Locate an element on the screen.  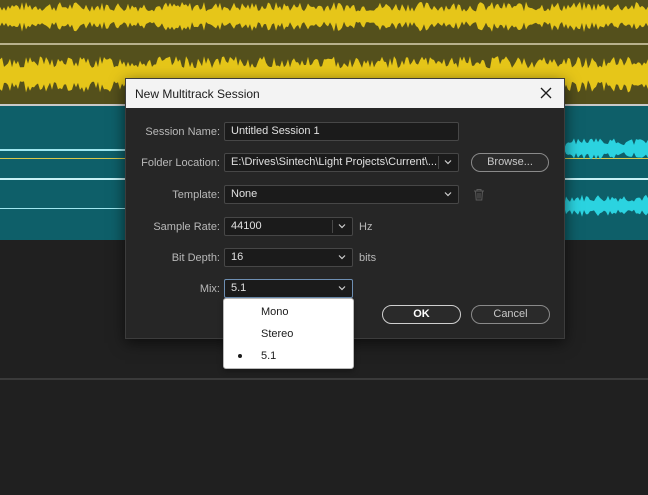
sample-rate-unit: Hz is located at coordinates (366, 227).